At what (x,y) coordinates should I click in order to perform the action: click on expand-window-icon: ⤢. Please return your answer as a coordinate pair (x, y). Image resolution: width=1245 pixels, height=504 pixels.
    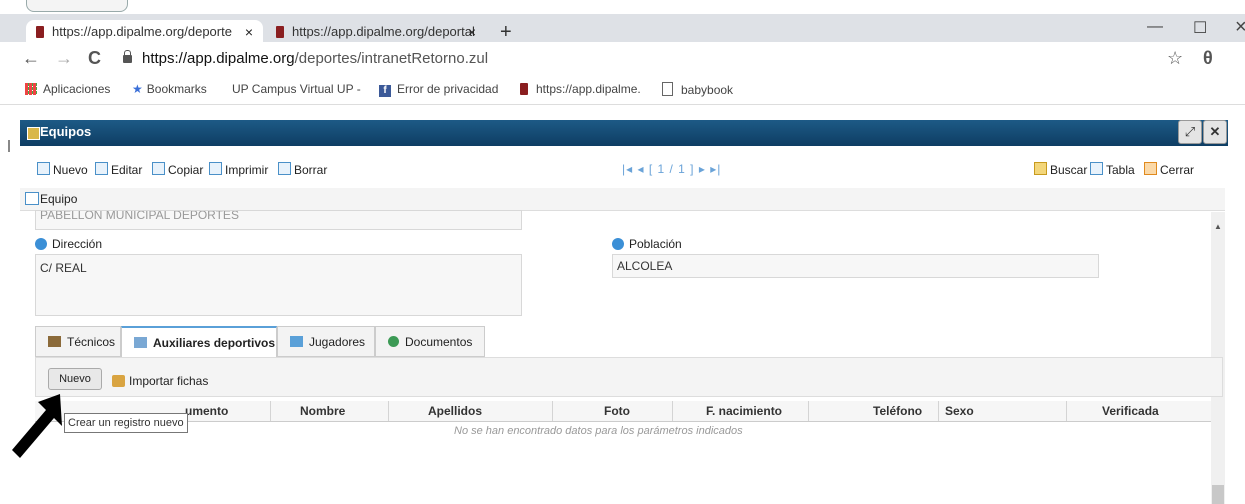
    Looking at the image, I should click on (1190, 132).